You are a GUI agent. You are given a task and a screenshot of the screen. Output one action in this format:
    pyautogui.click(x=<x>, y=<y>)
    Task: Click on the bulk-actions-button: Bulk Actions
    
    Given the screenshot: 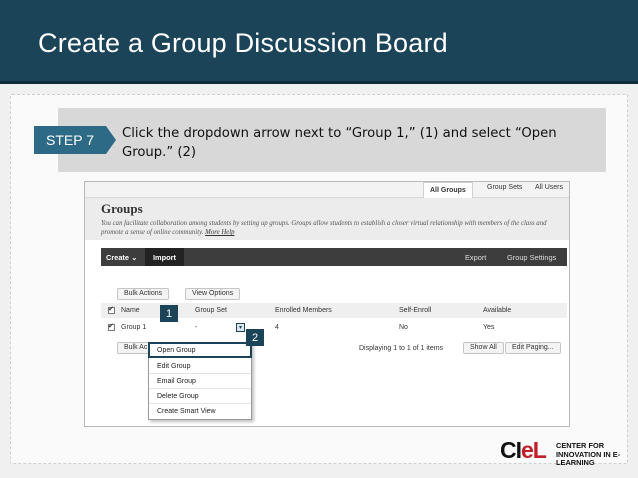 What is the action you would take?
    pyautogui.click(x=143, y=294)
    